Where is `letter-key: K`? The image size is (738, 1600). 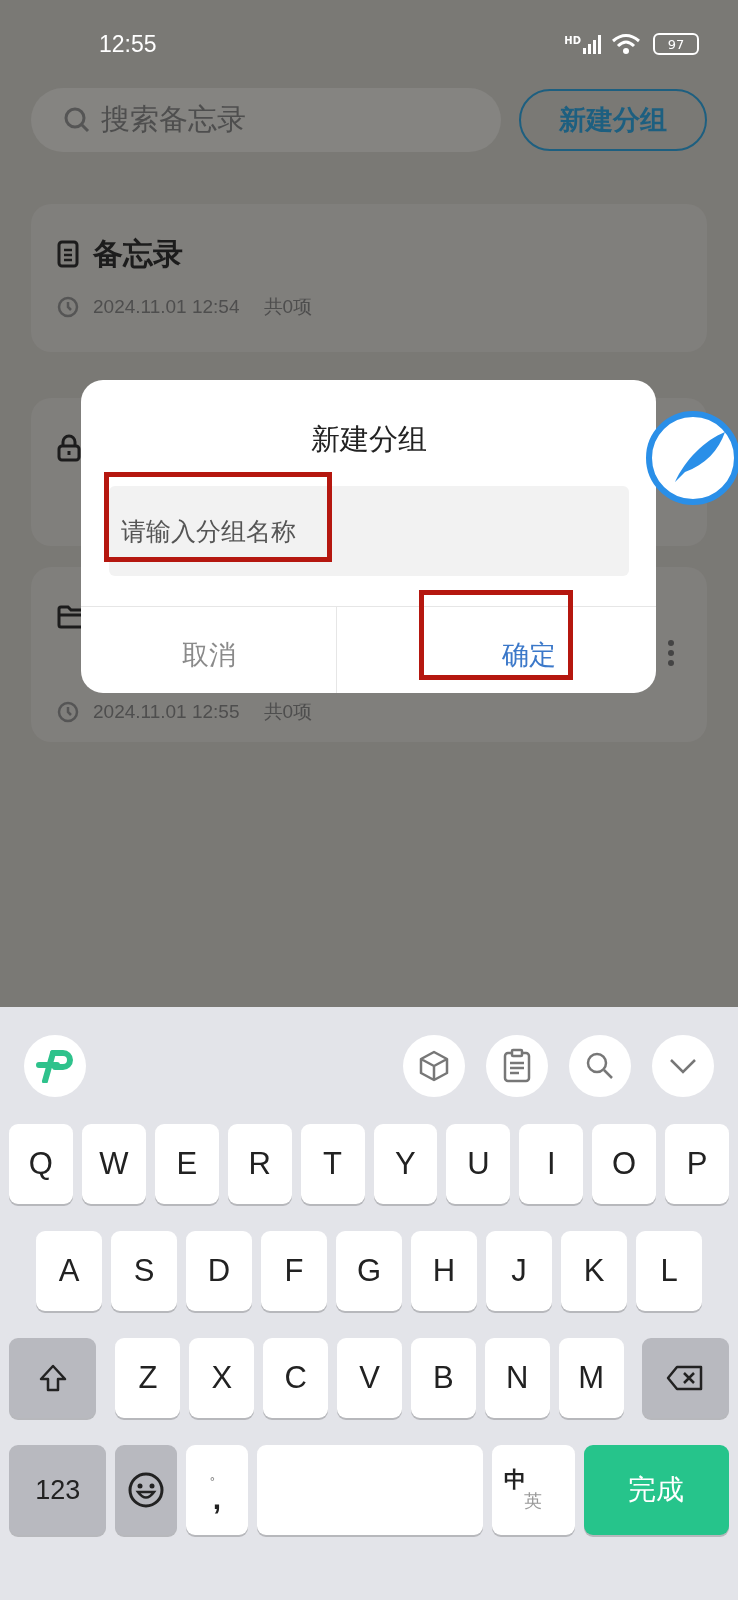
letter-key: K is located at coordinates (594, 1271).